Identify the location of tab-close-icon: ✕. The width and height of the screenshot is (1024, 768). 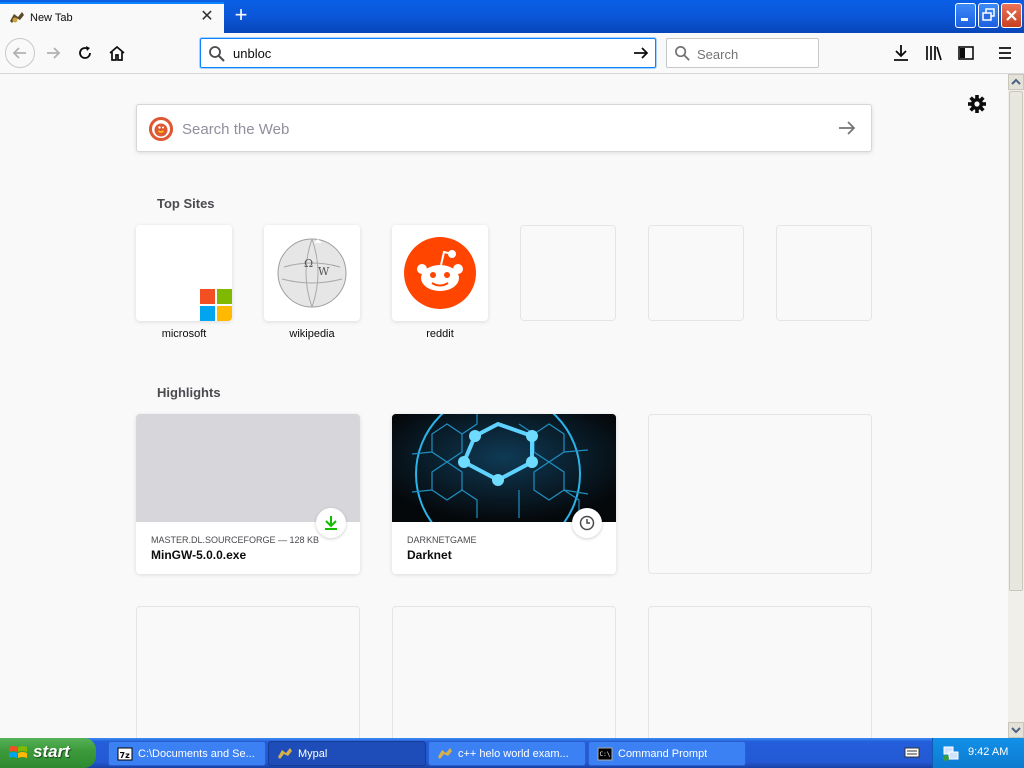
(207, 17).